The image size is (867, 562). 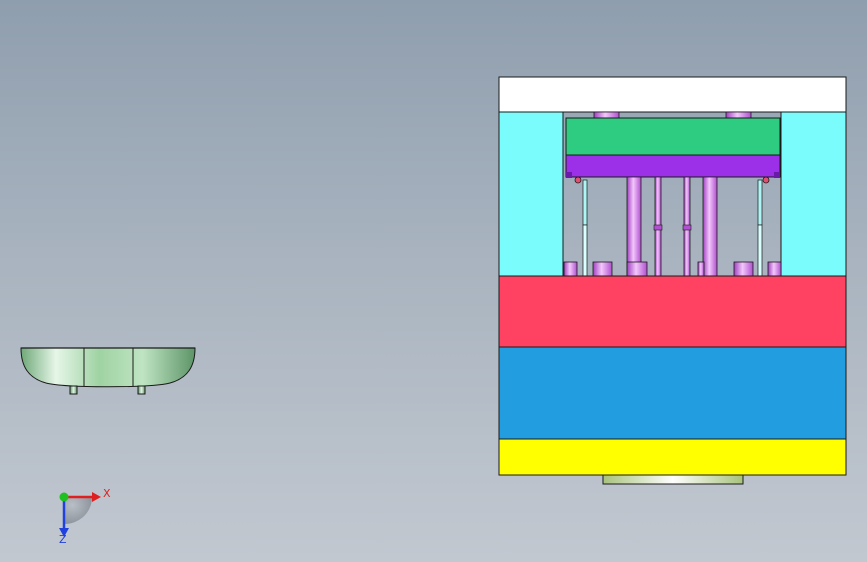 What do you see at coordinates (760, 250) in the screenshot?
I see `guide-pin-right-lower` at bounding box center [760, 250].